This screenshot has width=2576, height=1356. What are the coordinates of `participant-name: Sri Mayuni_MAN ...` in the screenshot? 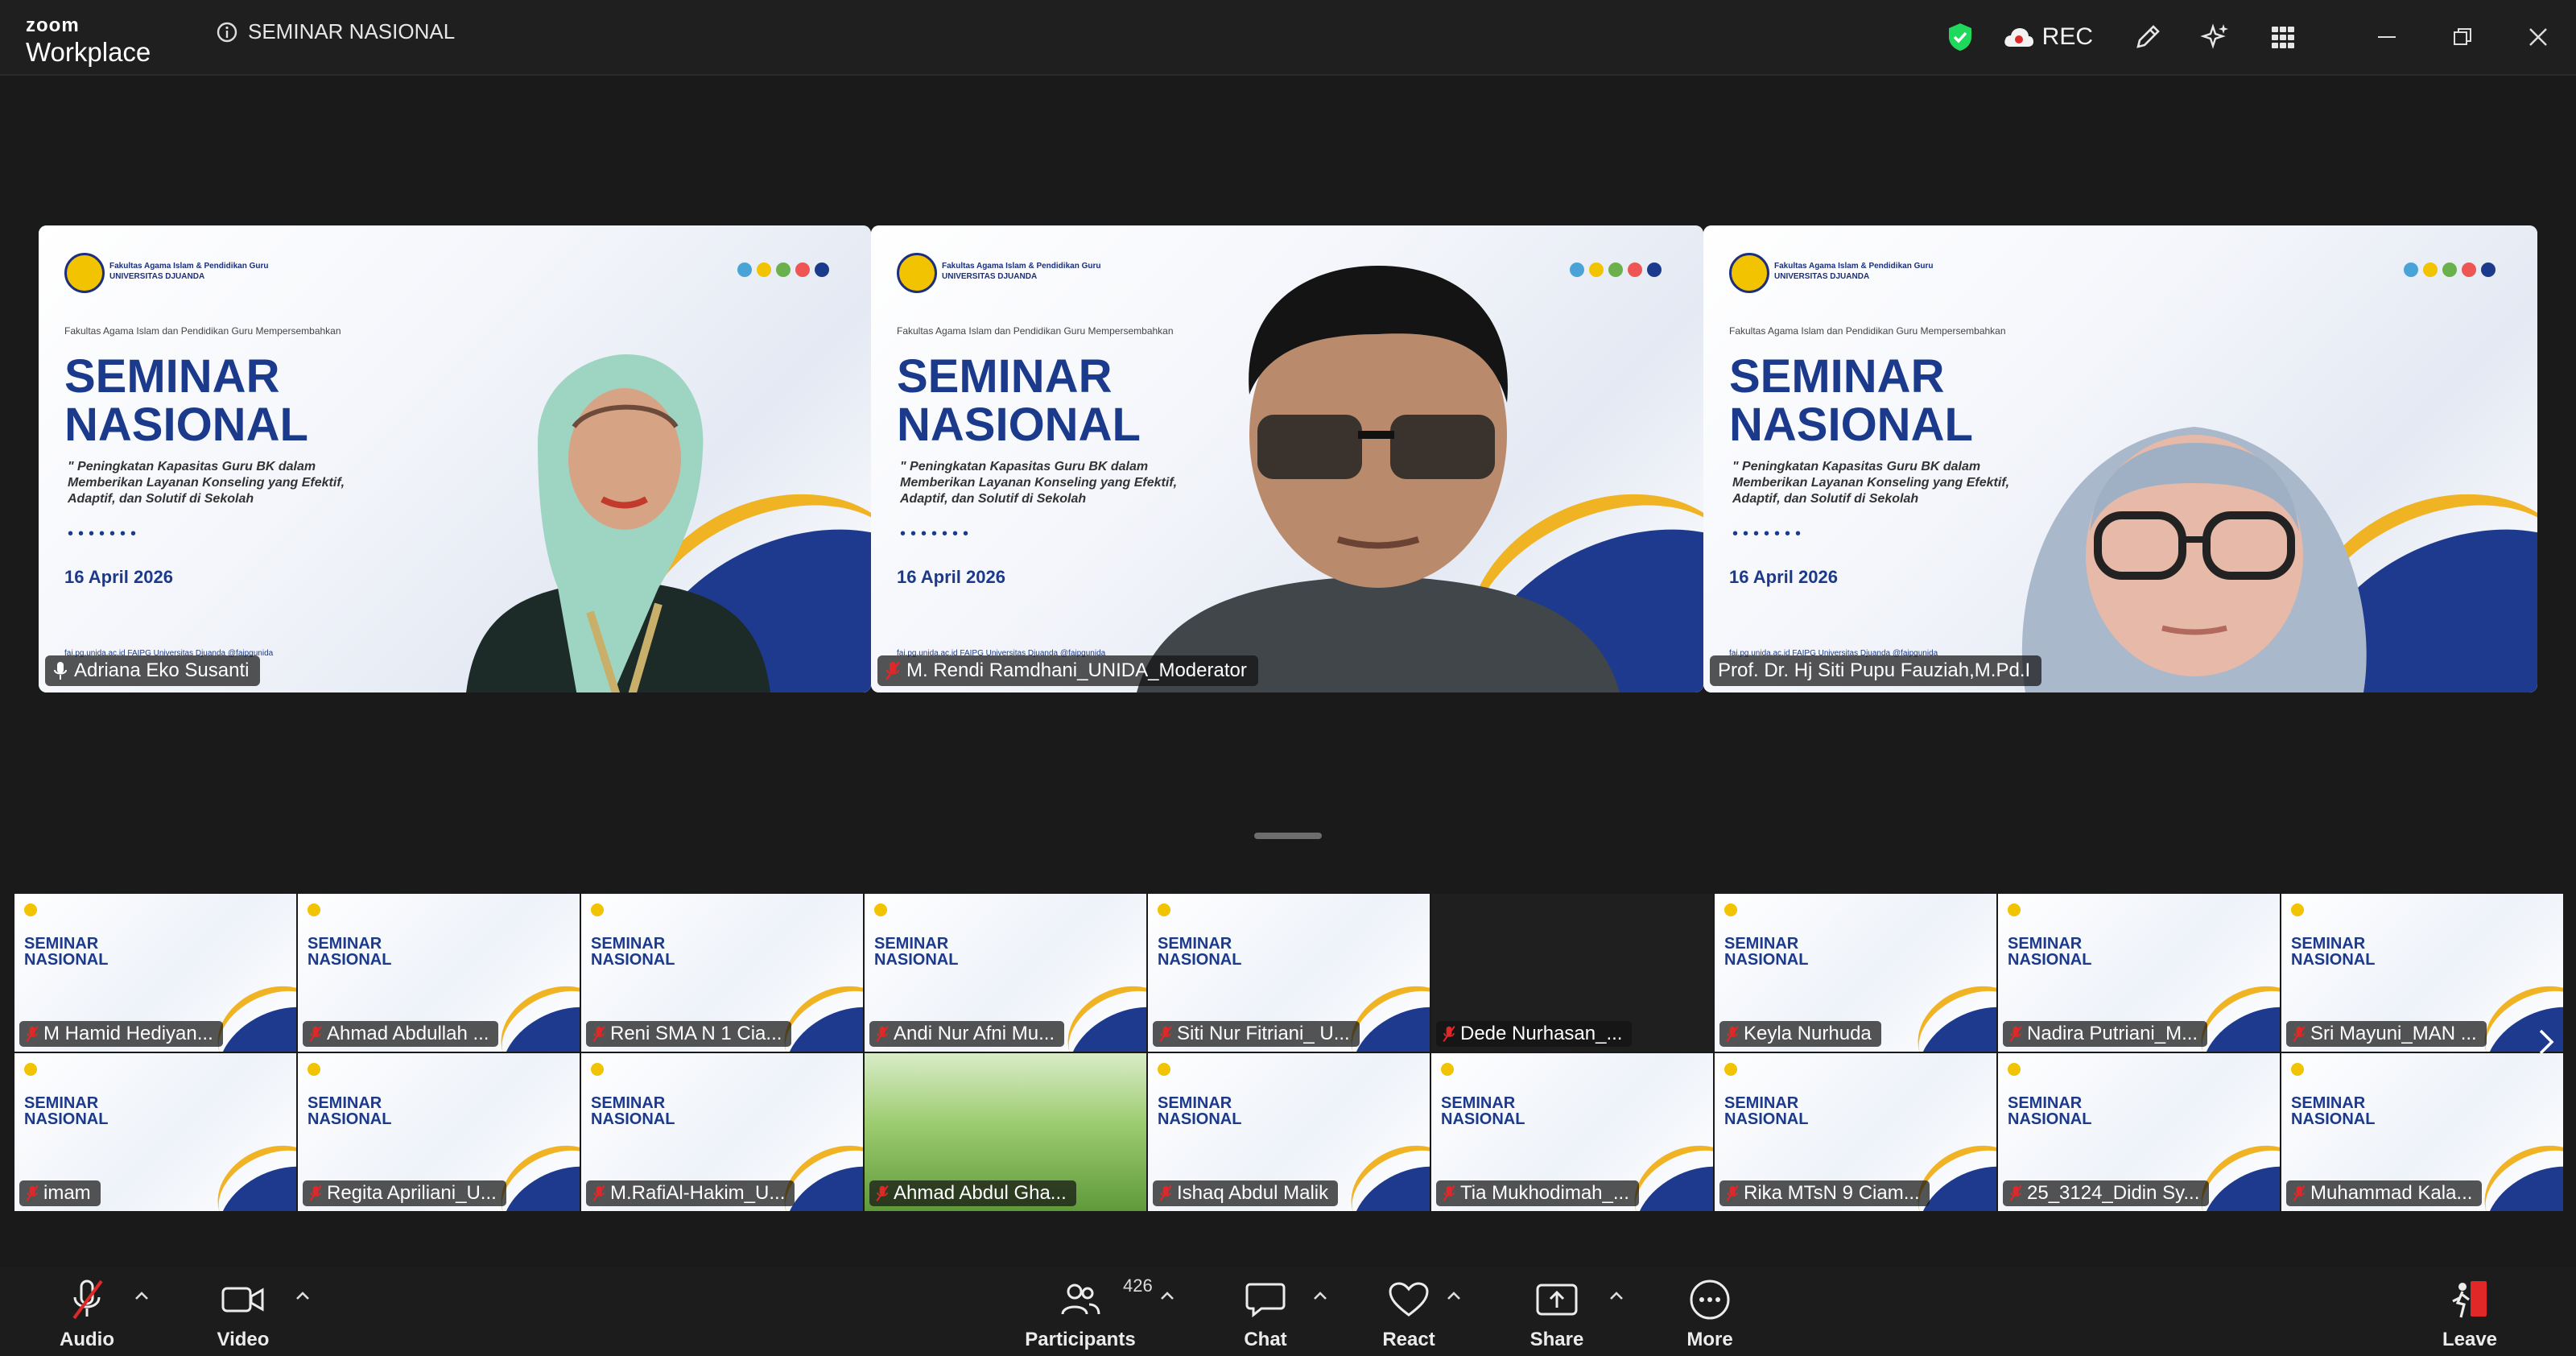 It's located at (2393, 1033).